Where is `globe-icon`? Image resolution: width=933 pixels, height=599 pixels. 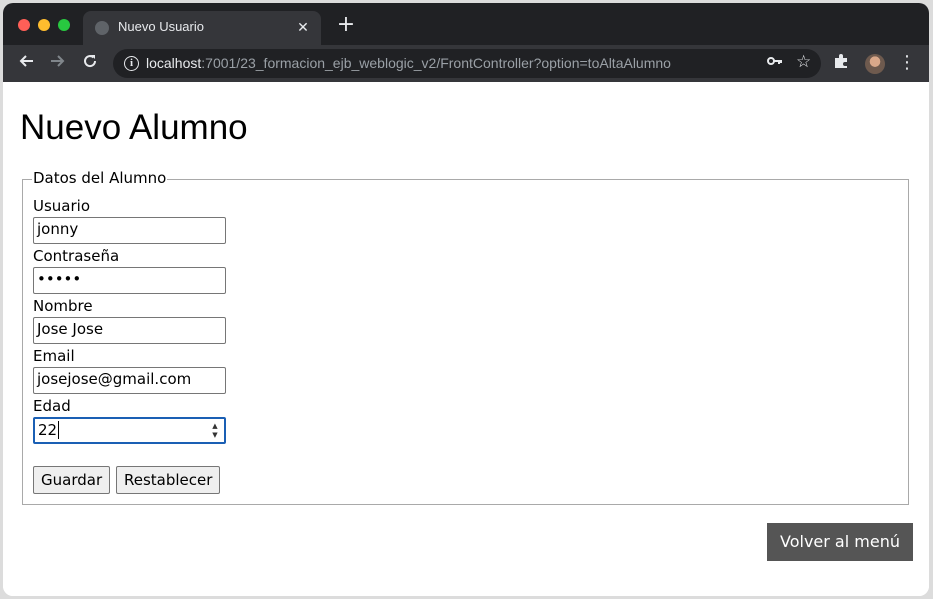
globe-icon is located at coordinates (102, 28).